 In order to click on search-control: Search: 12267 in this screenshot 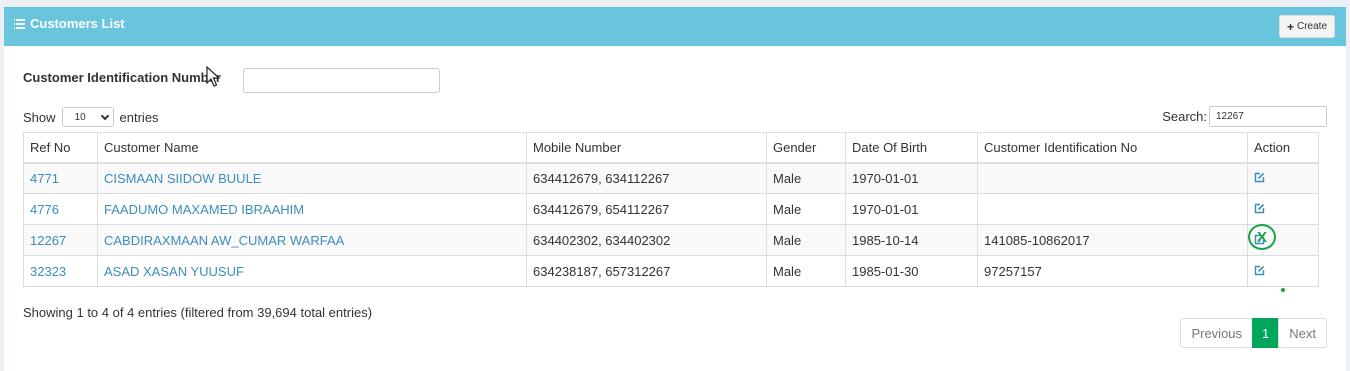, I will do `click(1244, 116)`.